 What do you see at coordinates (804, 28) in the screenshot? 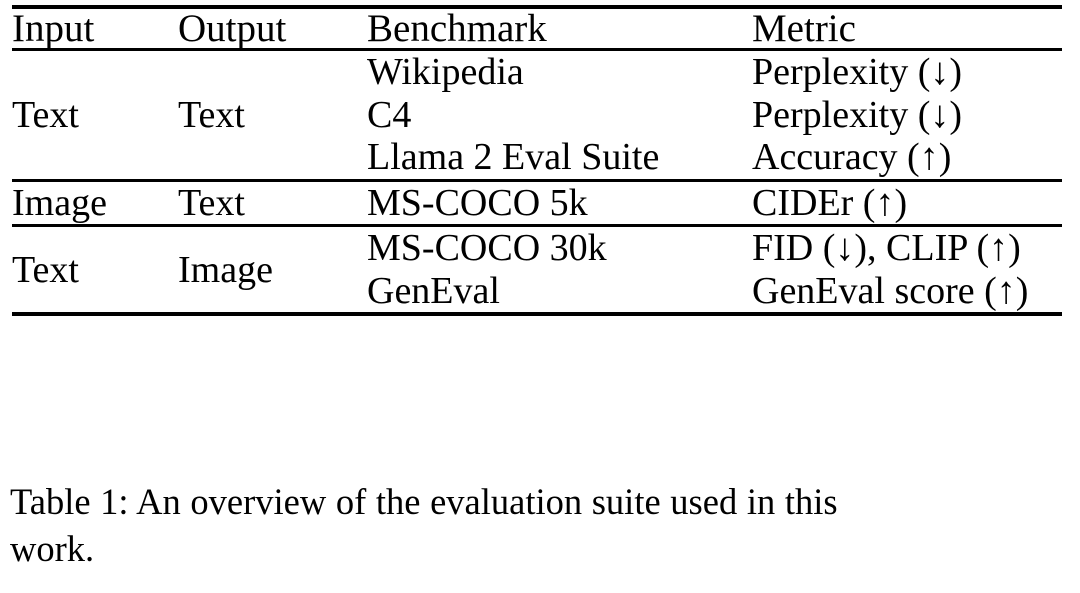
I see `column-header-metric: Metric` at bounding box center [804, 28].